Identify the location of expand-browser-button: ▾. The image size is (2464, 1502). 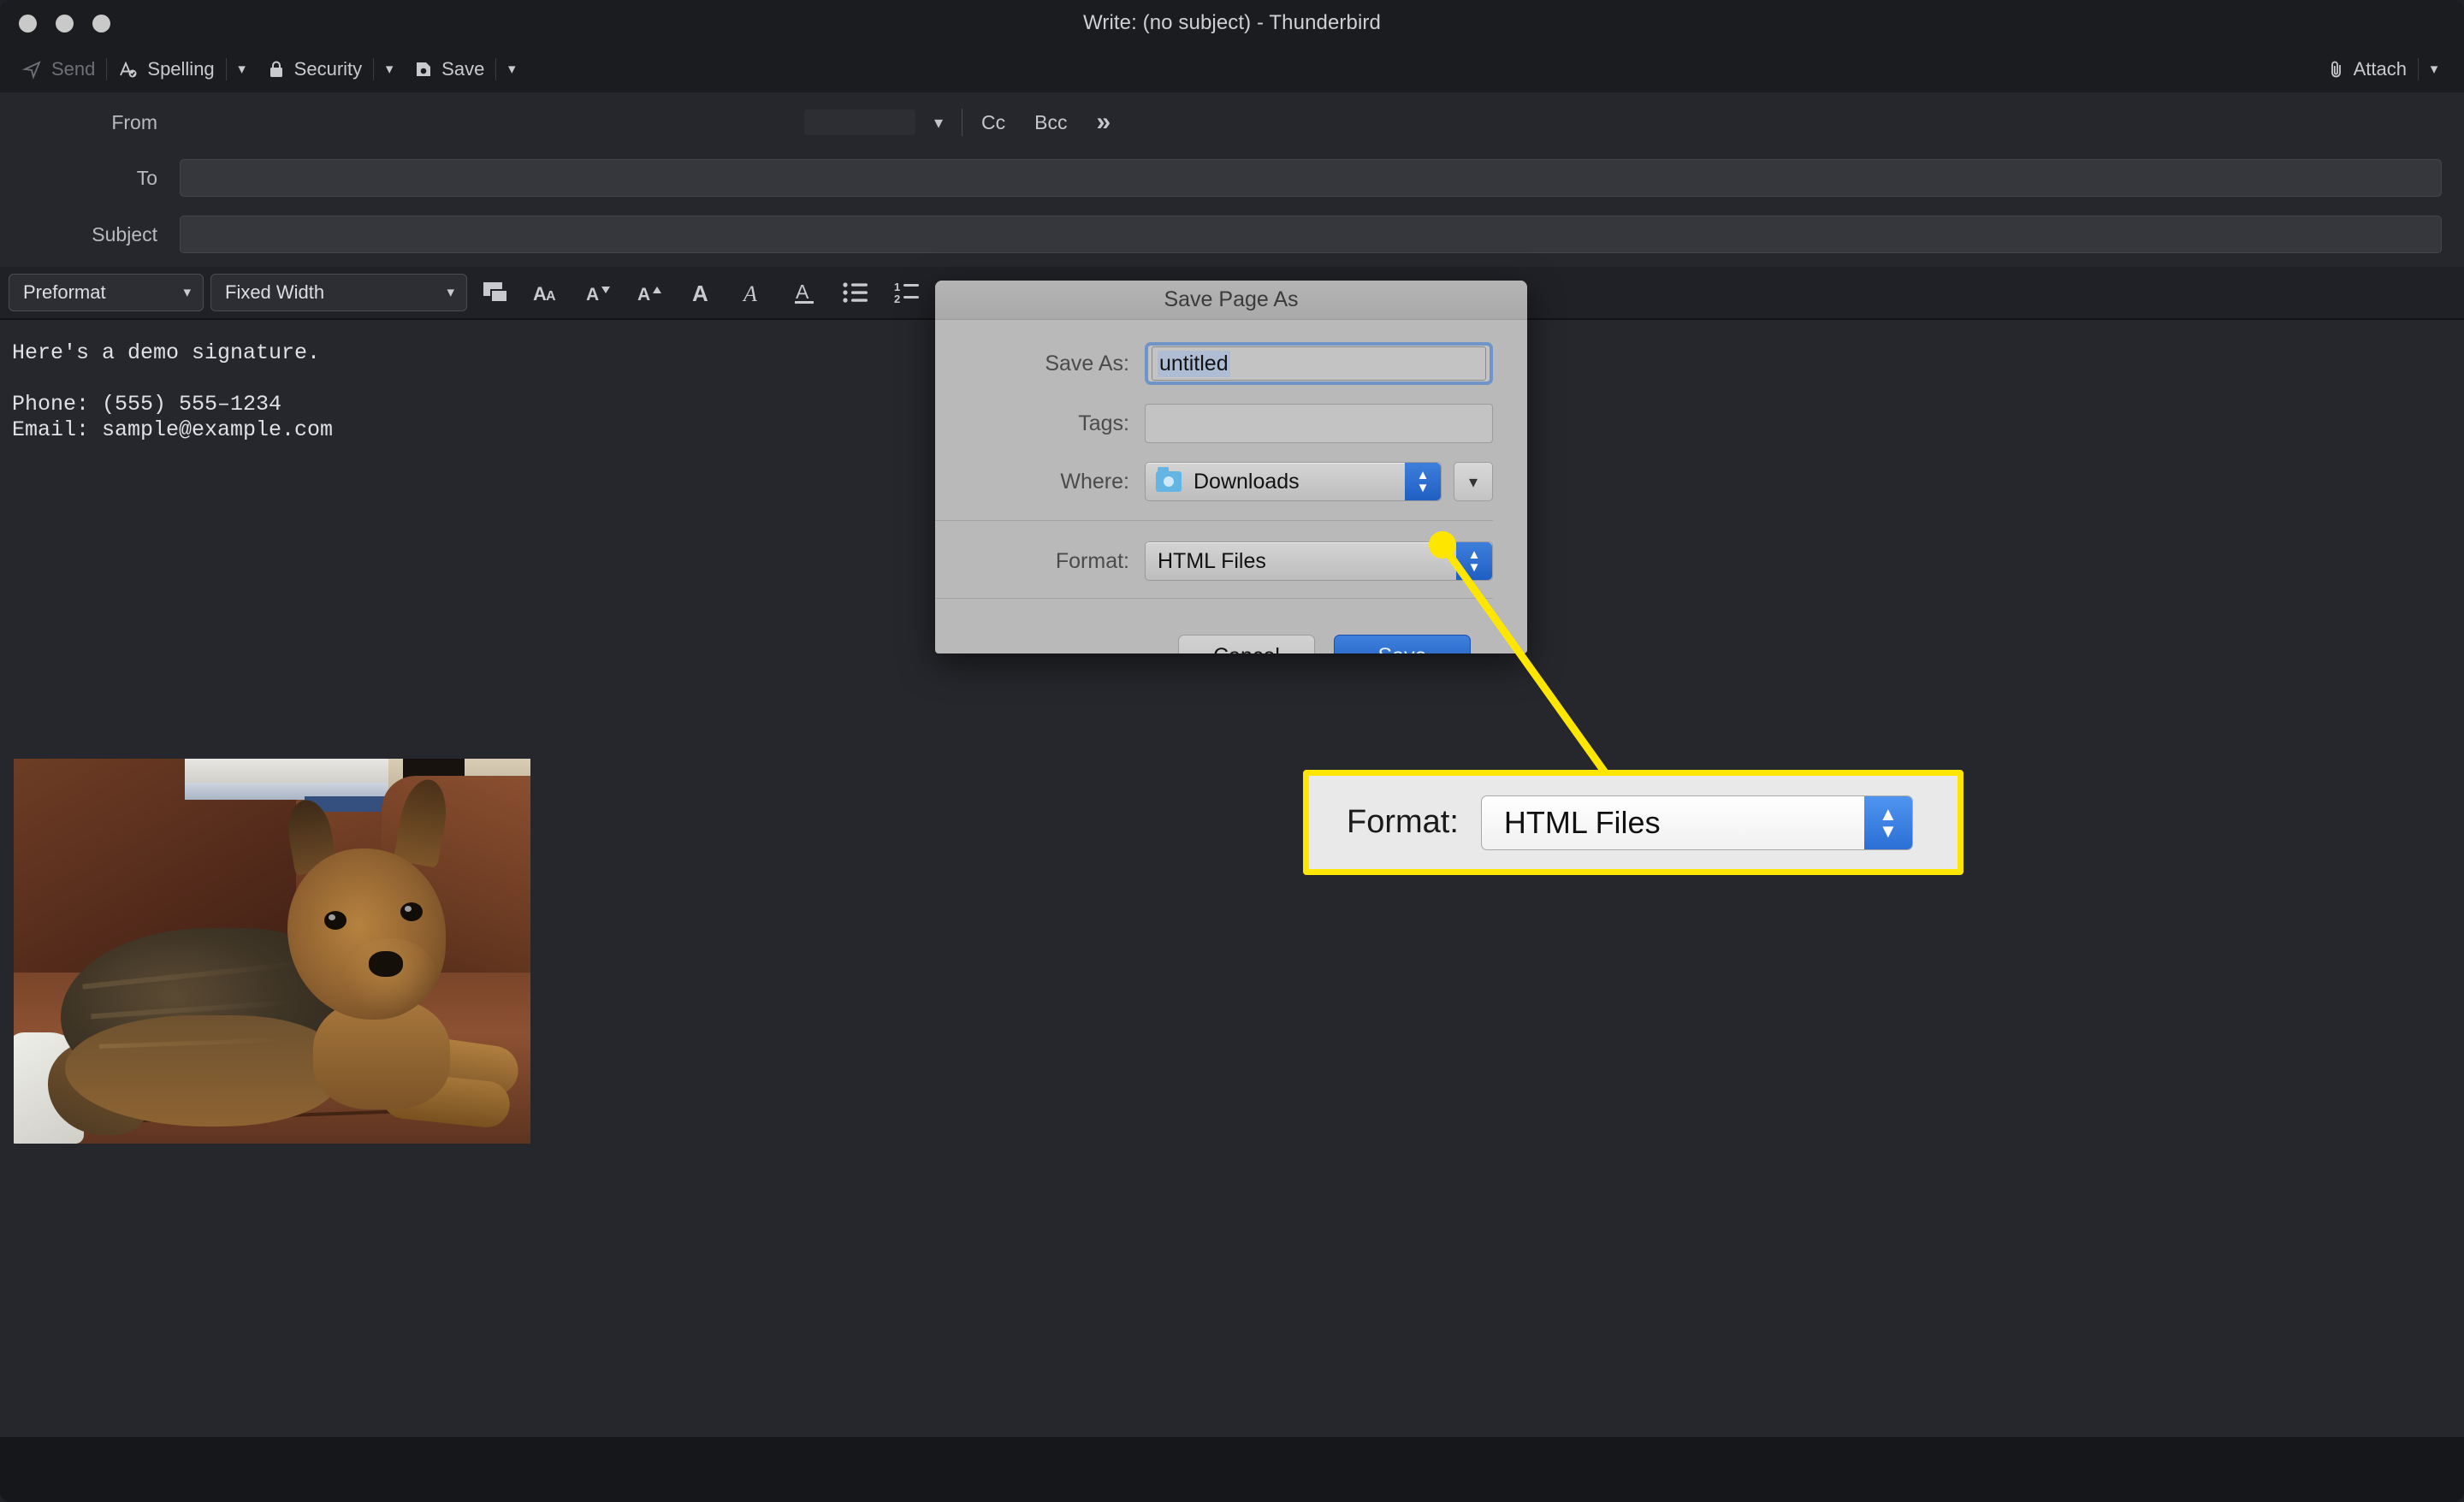
(1473, 481).